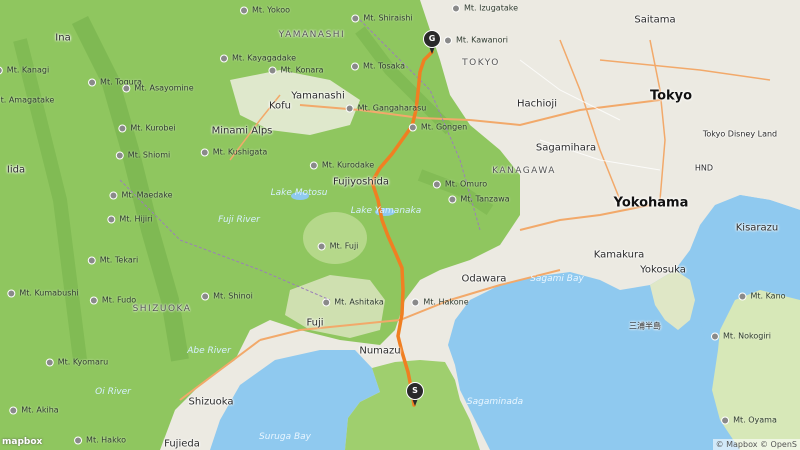 The height and width of the screenshot is (450, 800). What do you see at coordinates (233, 152) in the screenshot?
I see `peak-label: Mt. Kushigata` at bounding box center [233, 152].